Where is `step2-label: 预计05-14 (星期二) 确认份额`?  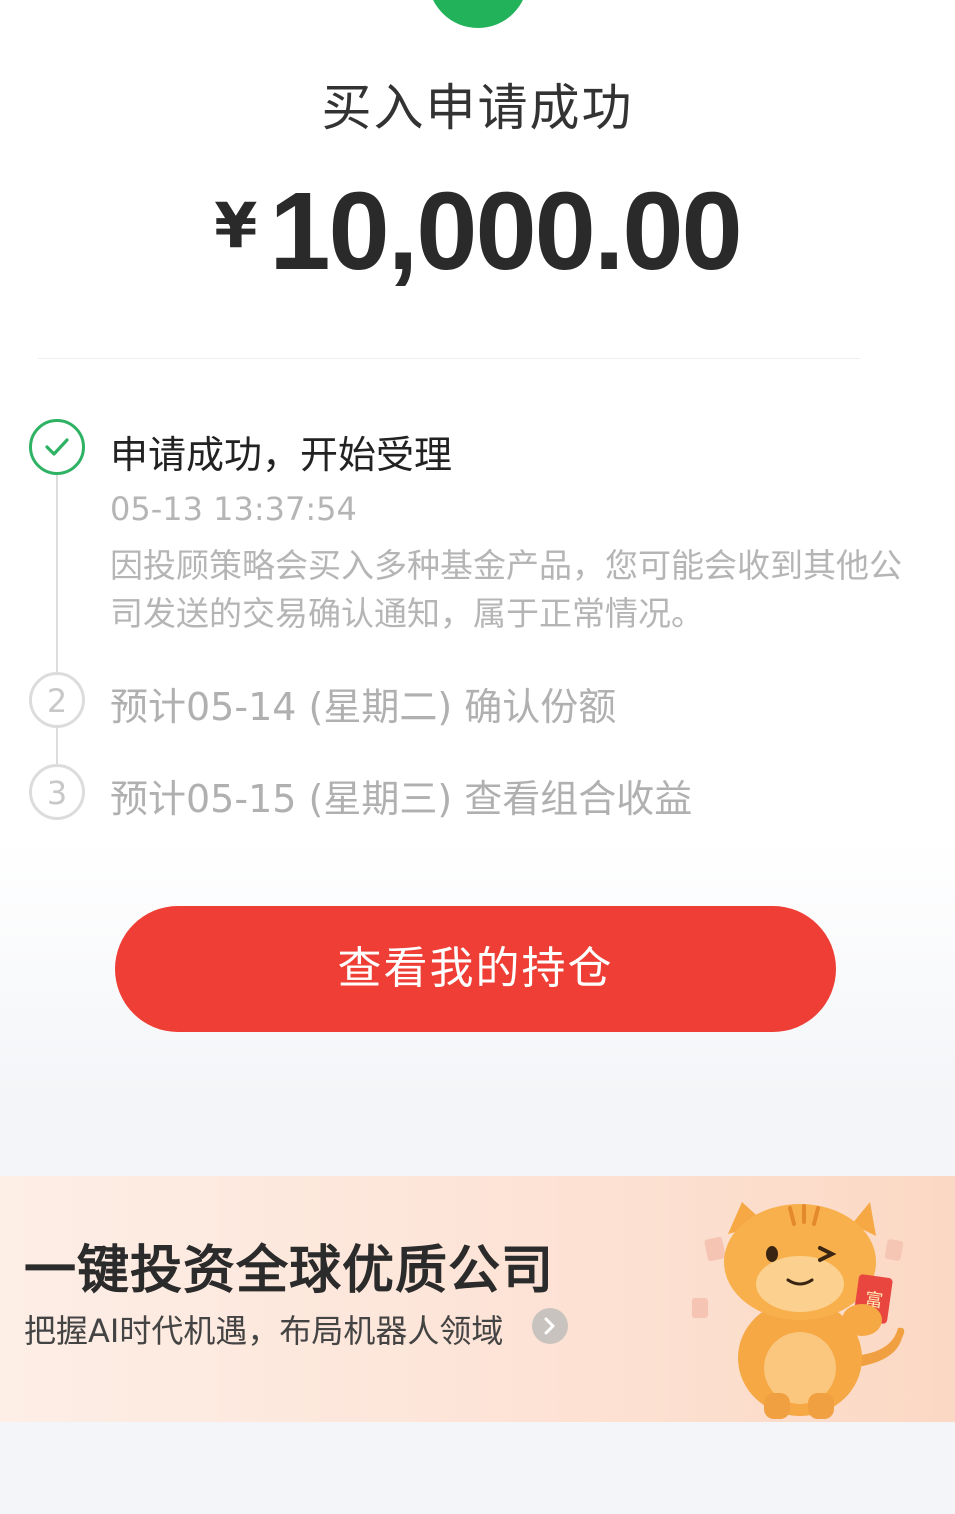
step2-label: 预计05-14 (星期二) 确认份额 is located at coordinates (363, 707).